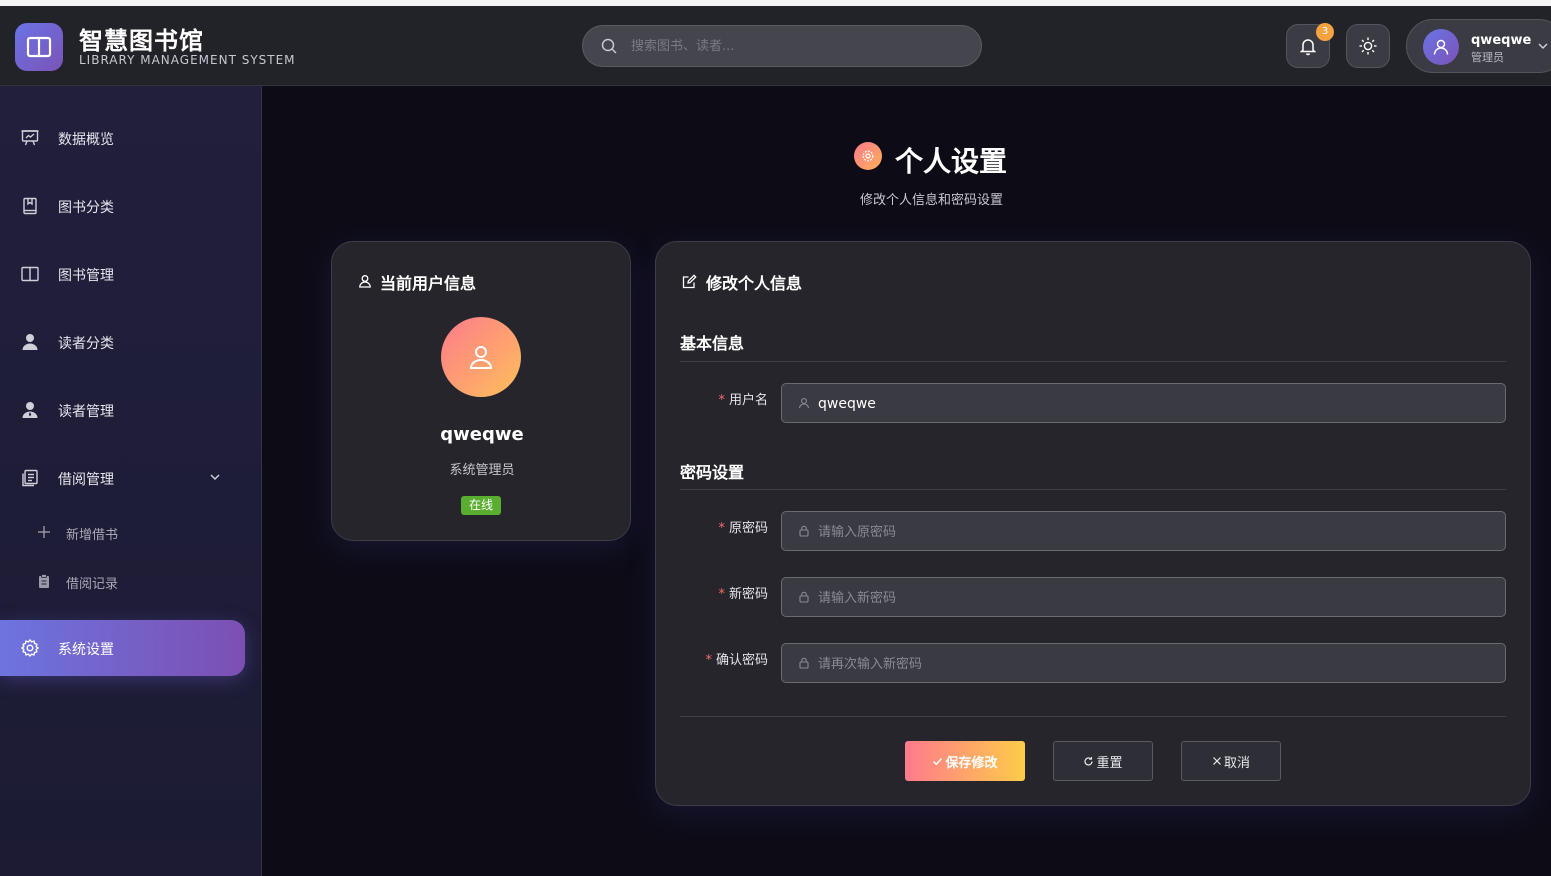 This screenshot has height=876, width=1551. Describe the element at coordinates (131, 581) in the screenshot. I see `sidebar-subitem-borrow-records: 借阅记录` at that location.